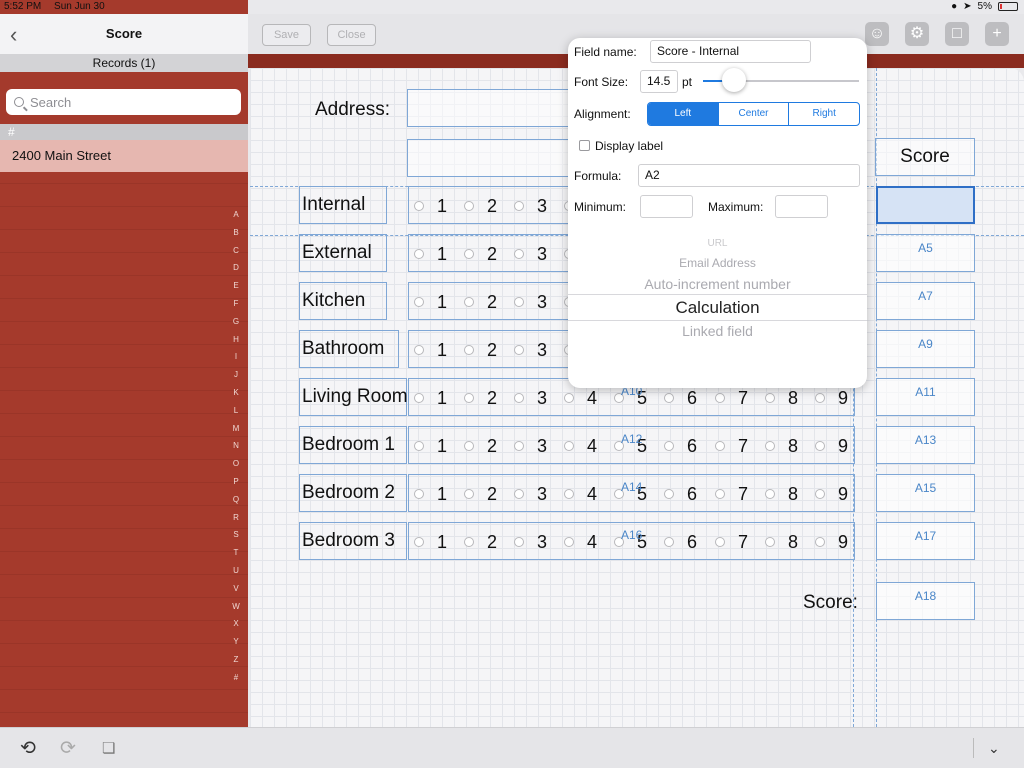 This screenshot has height=768, width=1024. Describe the element at coordinates (925, 601) in the screenshot. I see `total-score-field: A18` at that location.